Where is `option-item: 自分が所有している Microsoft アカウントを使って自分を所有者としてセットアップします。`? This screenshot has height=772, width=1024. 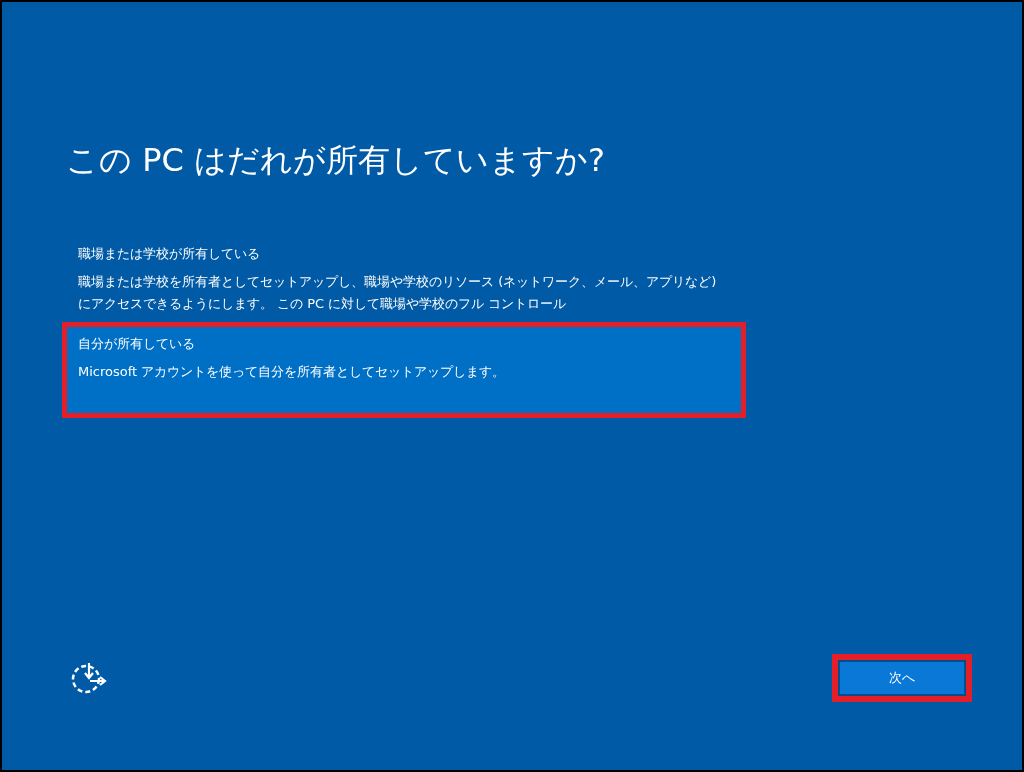 option-item: 自分が所有している Microsoft アカウントを使って自分を所有者としてセットアップします。 is located at coordinates (404, 370).